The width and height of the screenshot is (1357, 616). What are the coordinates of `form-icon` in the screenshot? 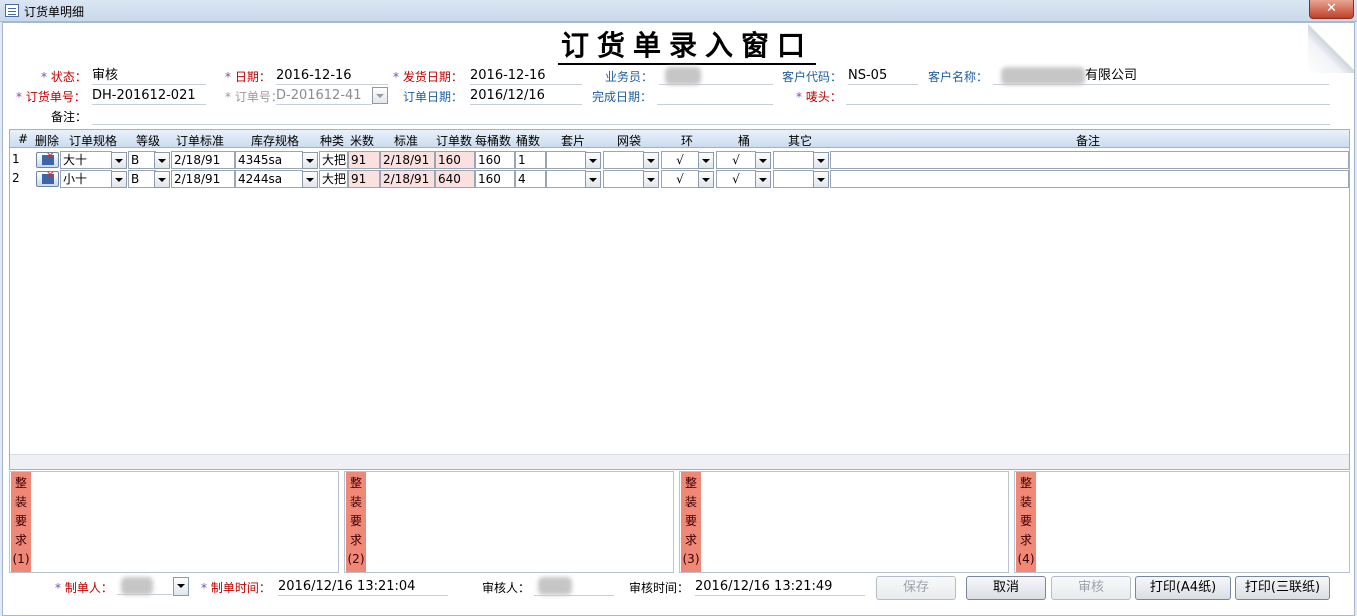 It's located at (12, 10).